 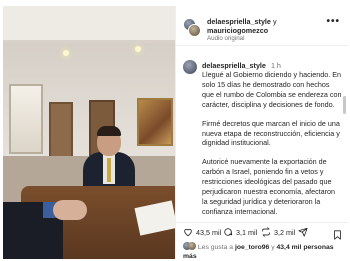 I want to click on header-user1-link: delaespriella_style, so click(x=239, y=21).